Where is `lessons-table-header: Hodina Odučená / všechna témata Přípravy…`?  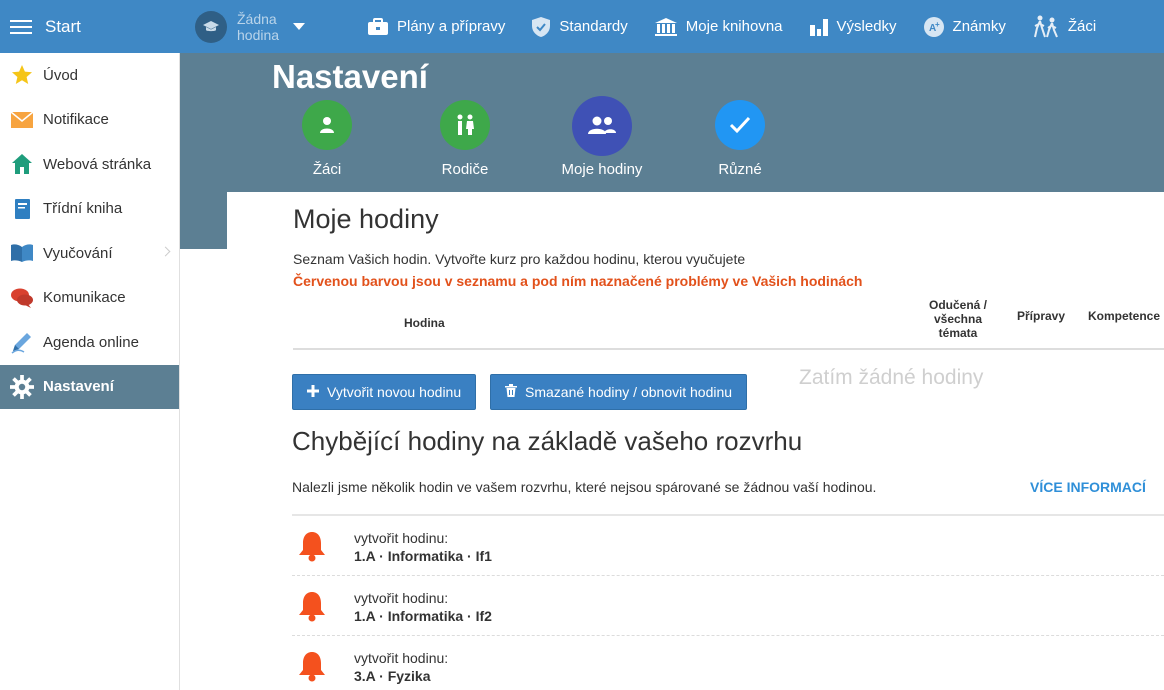
lessons-table-header: Hodina Odučená / všechna témata Přípravy… is located at coordinates (728, 323).